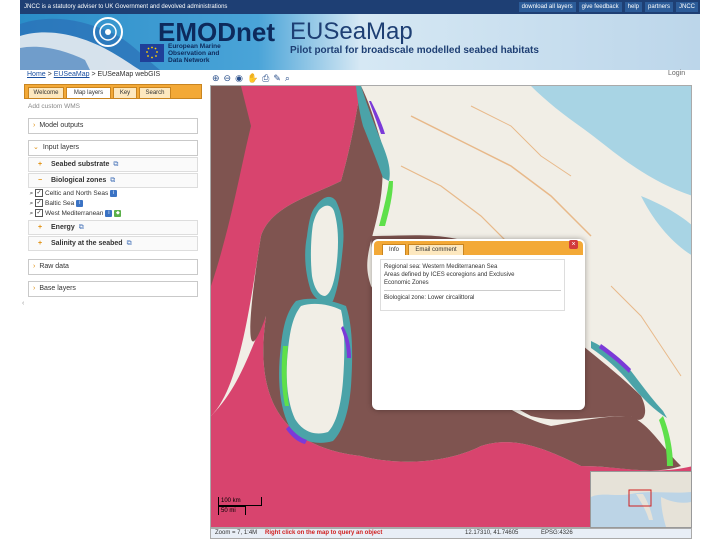 The image size is (720, 540). I want to click on group-salinity: + Salinity at the seabed ⧉, so click(113, 243).